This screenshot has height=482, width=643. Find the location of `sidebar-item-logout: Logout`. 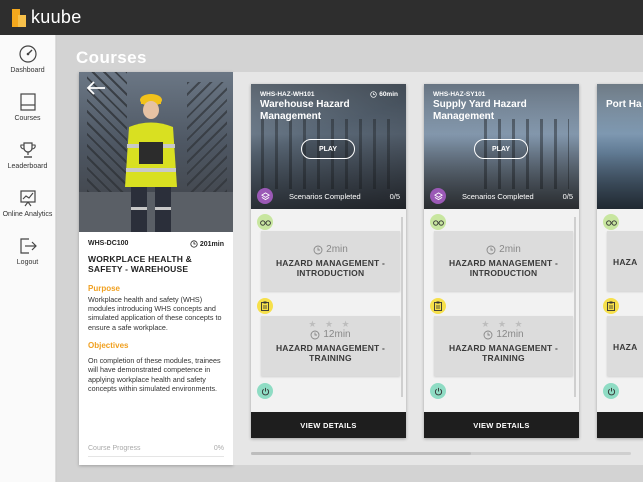

sidebar-item-logout: Logout is located at coordinates (27, 251).